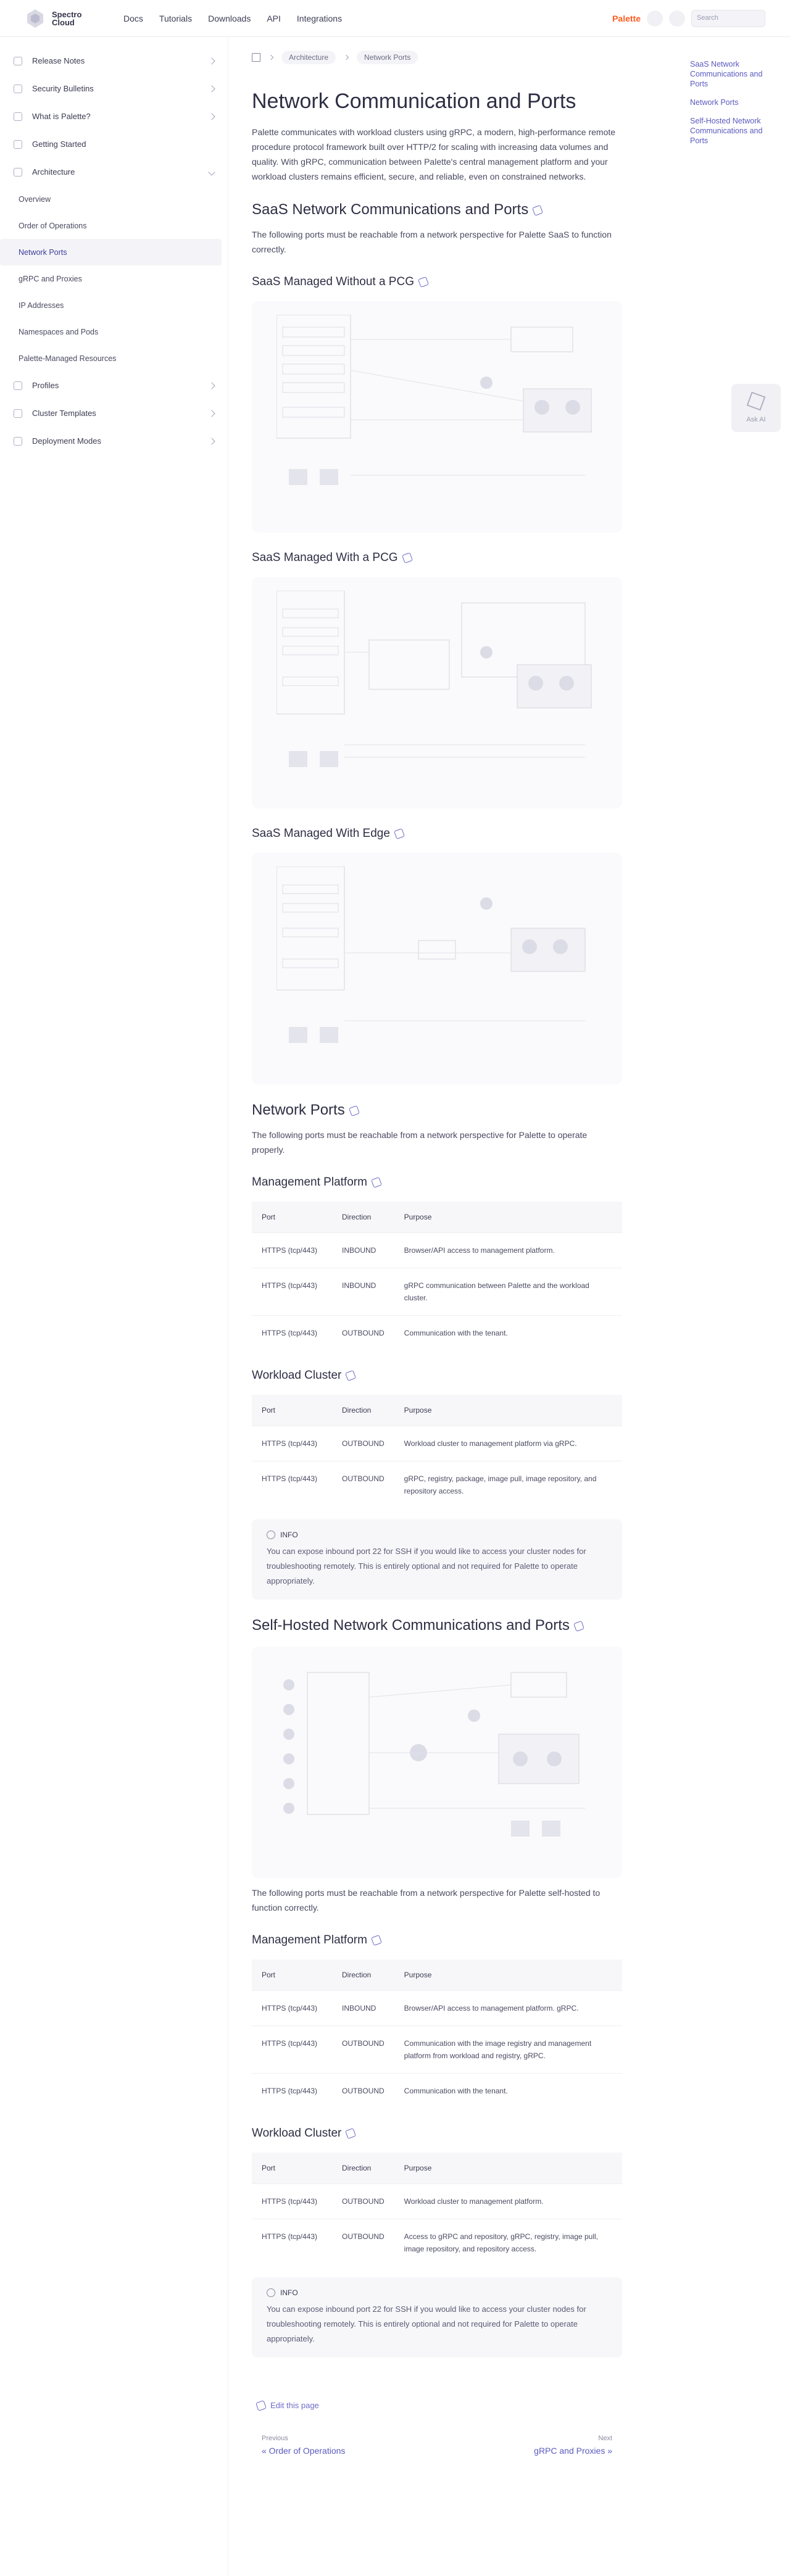  I want to click on sidebar-item-getting-started: Getting Started, so click(114, 144).